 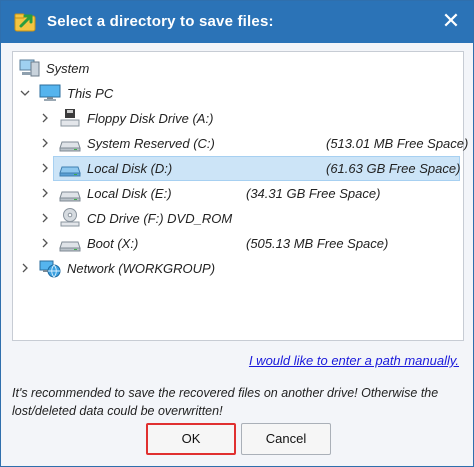 I want to click on tree-item-local-disk-e: Local Disk (E:) (34.31 GB Free Space), so click(x=238, y=193).